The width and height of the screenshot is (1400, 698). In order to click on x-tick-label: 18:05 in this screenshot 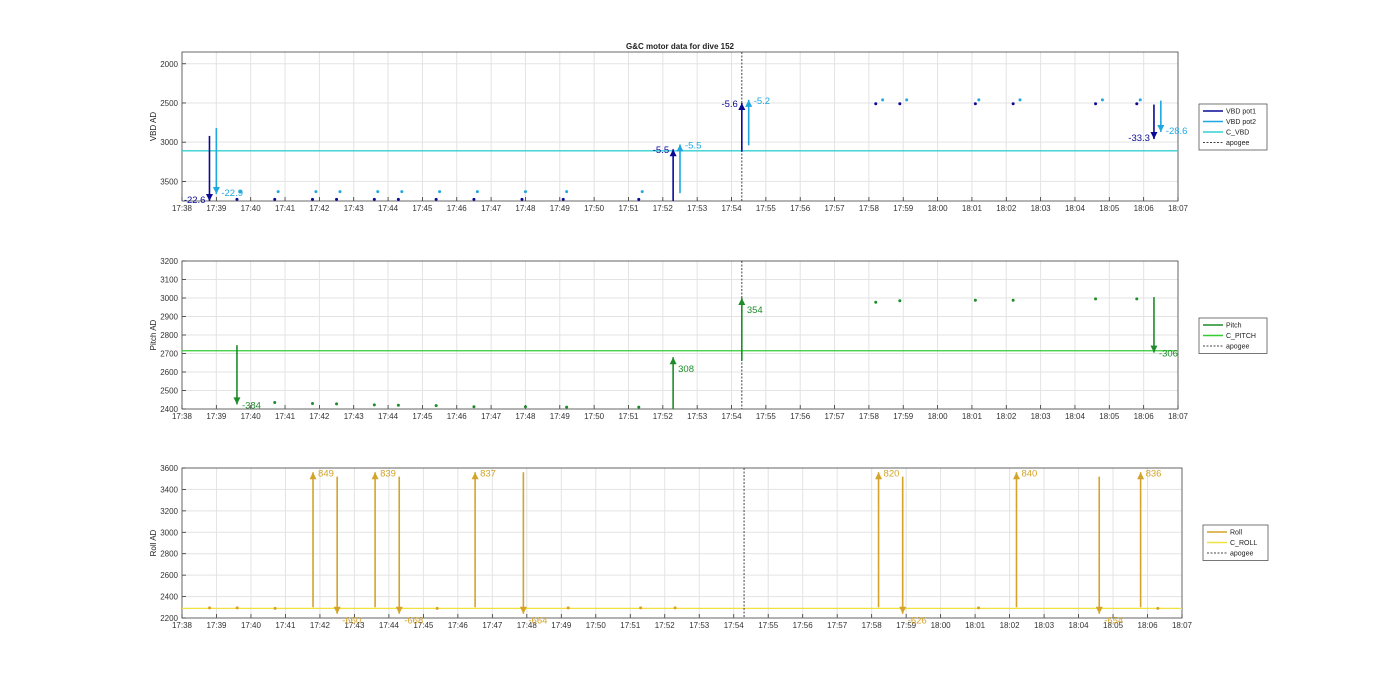, I will do `click(1109, 416)`.